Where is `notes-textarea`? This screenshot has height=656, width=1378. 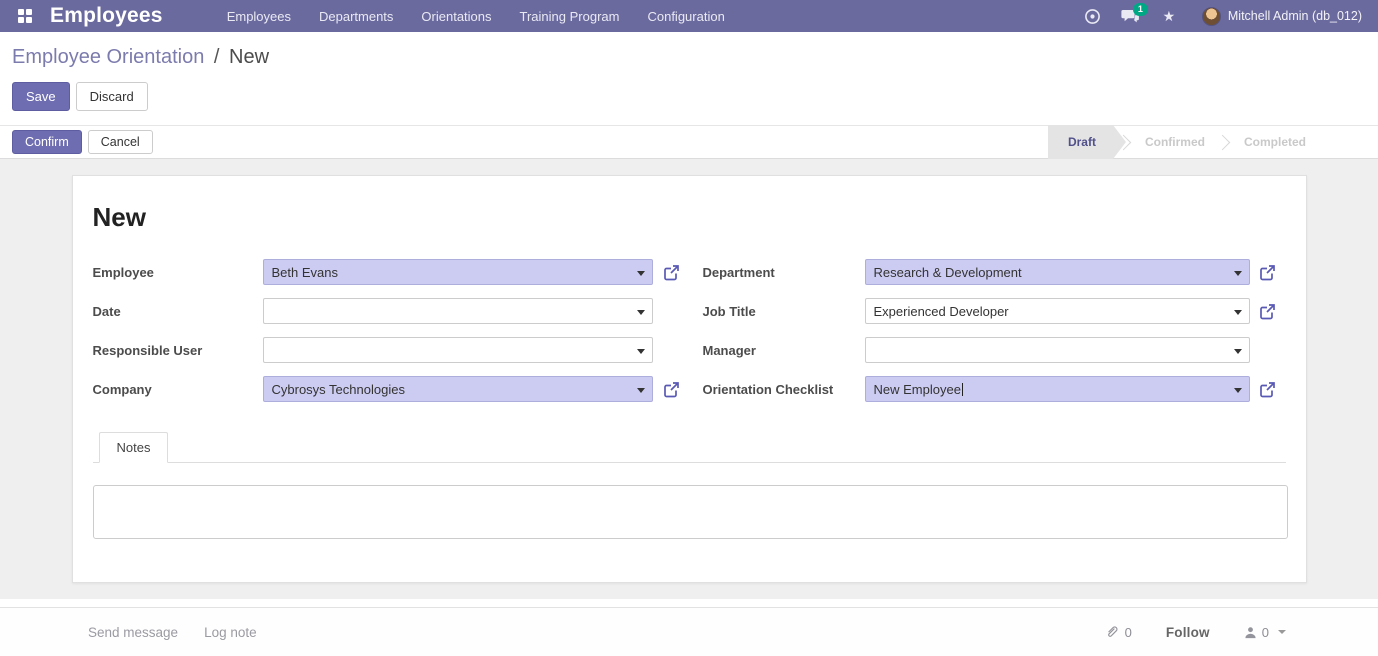
notes-textarea is located at coordinates (690, 512).